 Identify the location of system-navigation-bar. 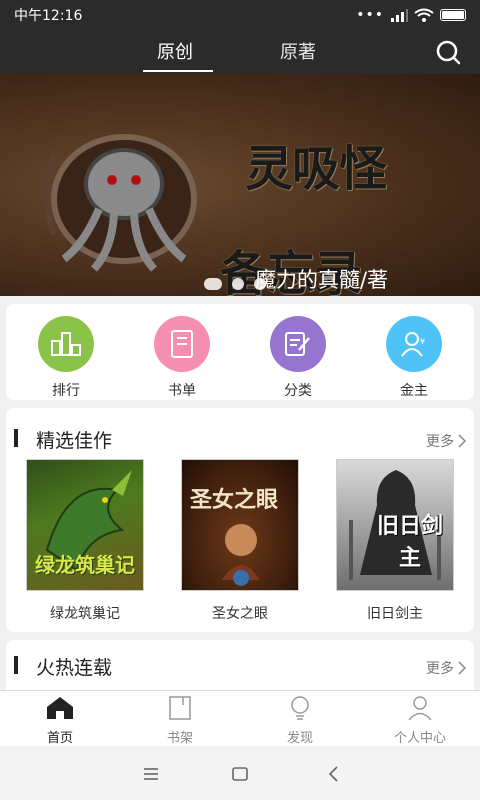
(240, 773).